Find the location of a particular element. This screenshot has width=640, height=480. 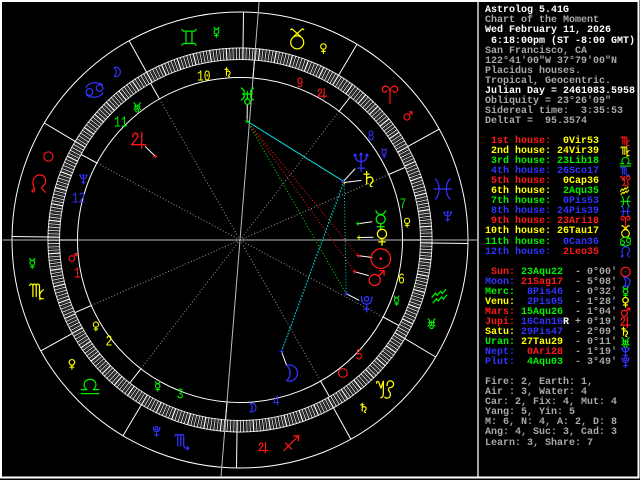

svg-text: 9 is located at coordinates (300, 83).